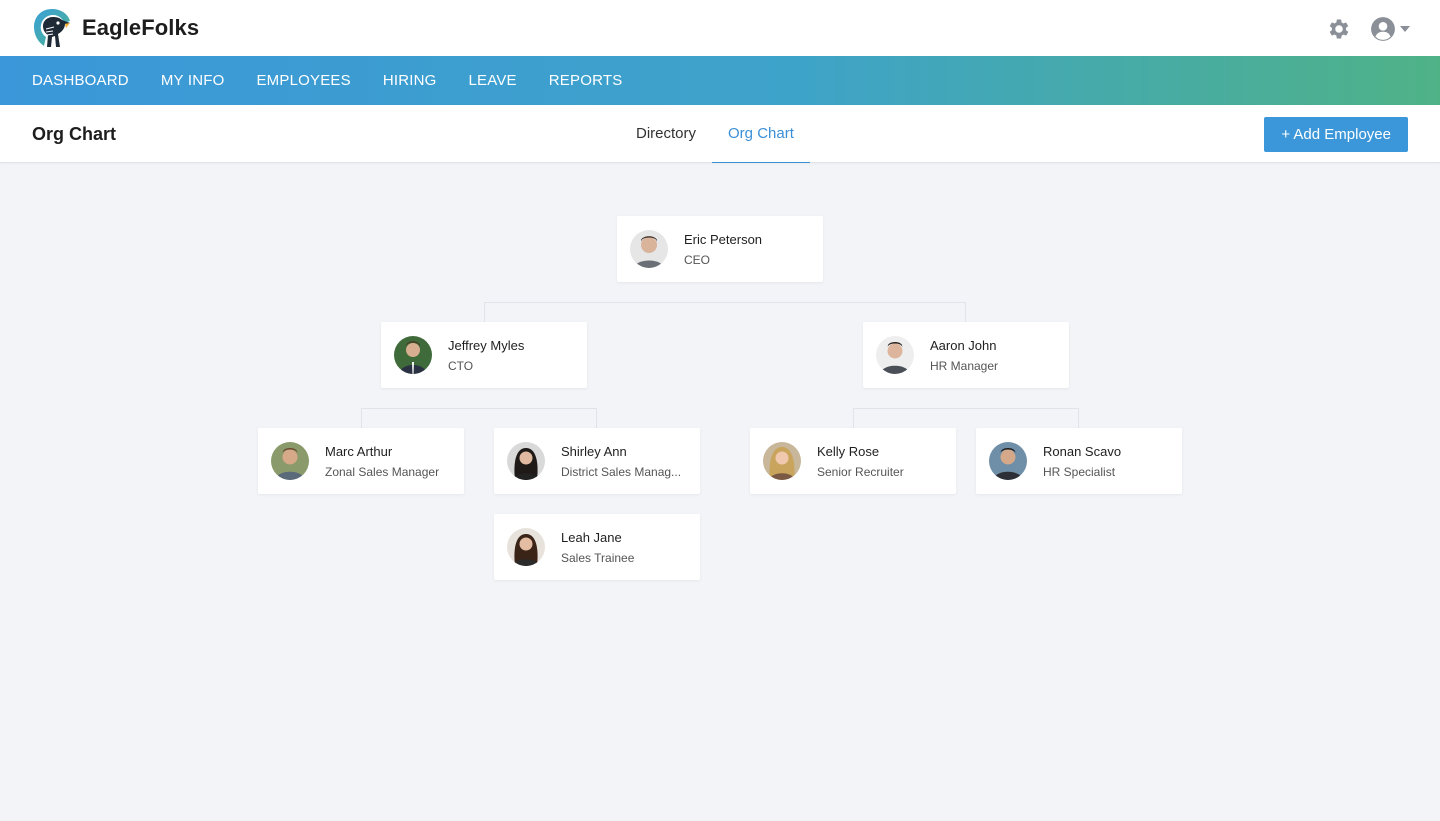 The image size is (1440, 821). Describe the element at coordinates (1368, 29) in the screenshot. I see `top-icons` at that location.